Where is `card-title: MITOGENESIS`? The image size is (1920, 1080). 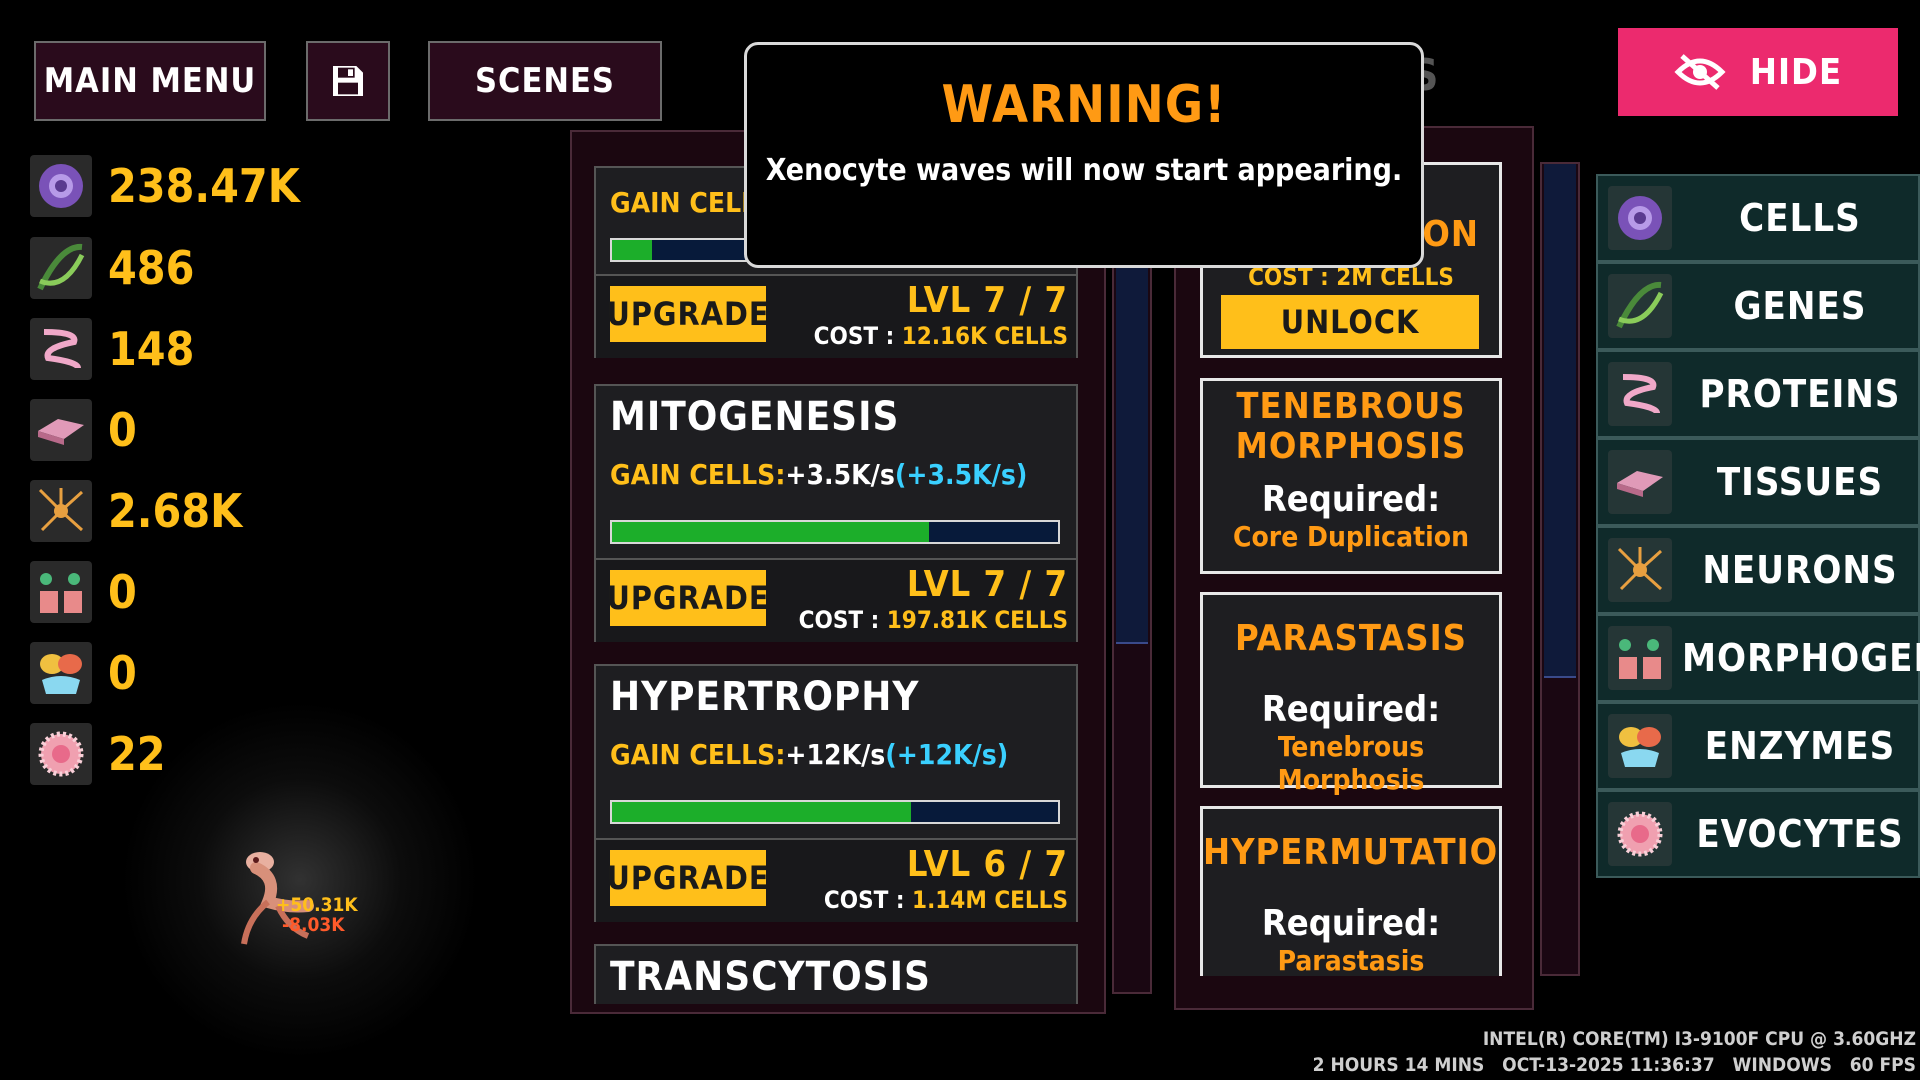
card-title: MITOGENESIS is located at coordinates (755, 417).